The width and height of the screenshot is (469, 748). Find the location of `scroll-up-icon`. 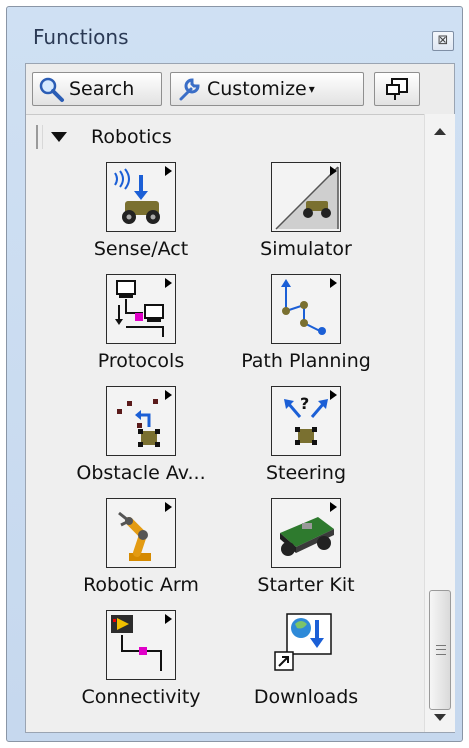

scroll-up-icon is located at coordinates (440, 131).